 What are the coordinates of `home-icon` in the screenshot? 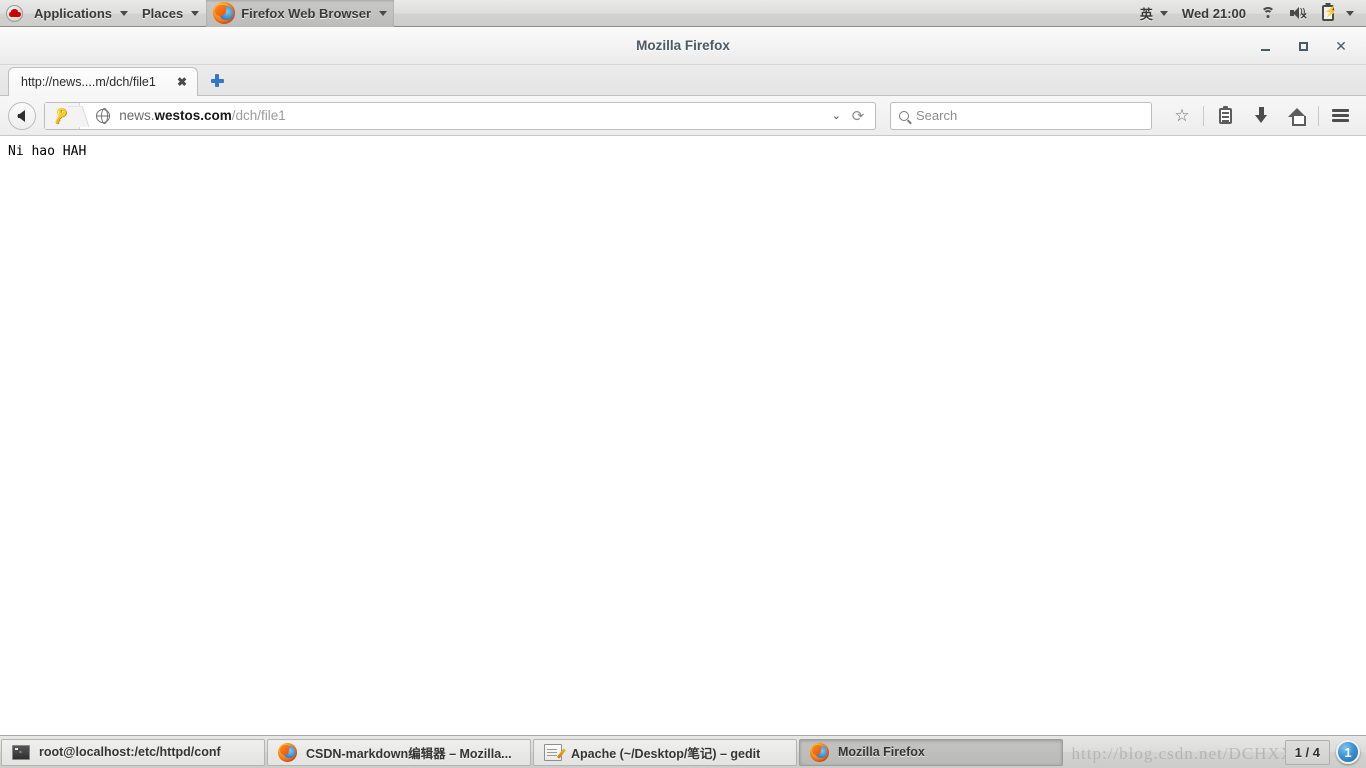 It's located at (1297, 116).